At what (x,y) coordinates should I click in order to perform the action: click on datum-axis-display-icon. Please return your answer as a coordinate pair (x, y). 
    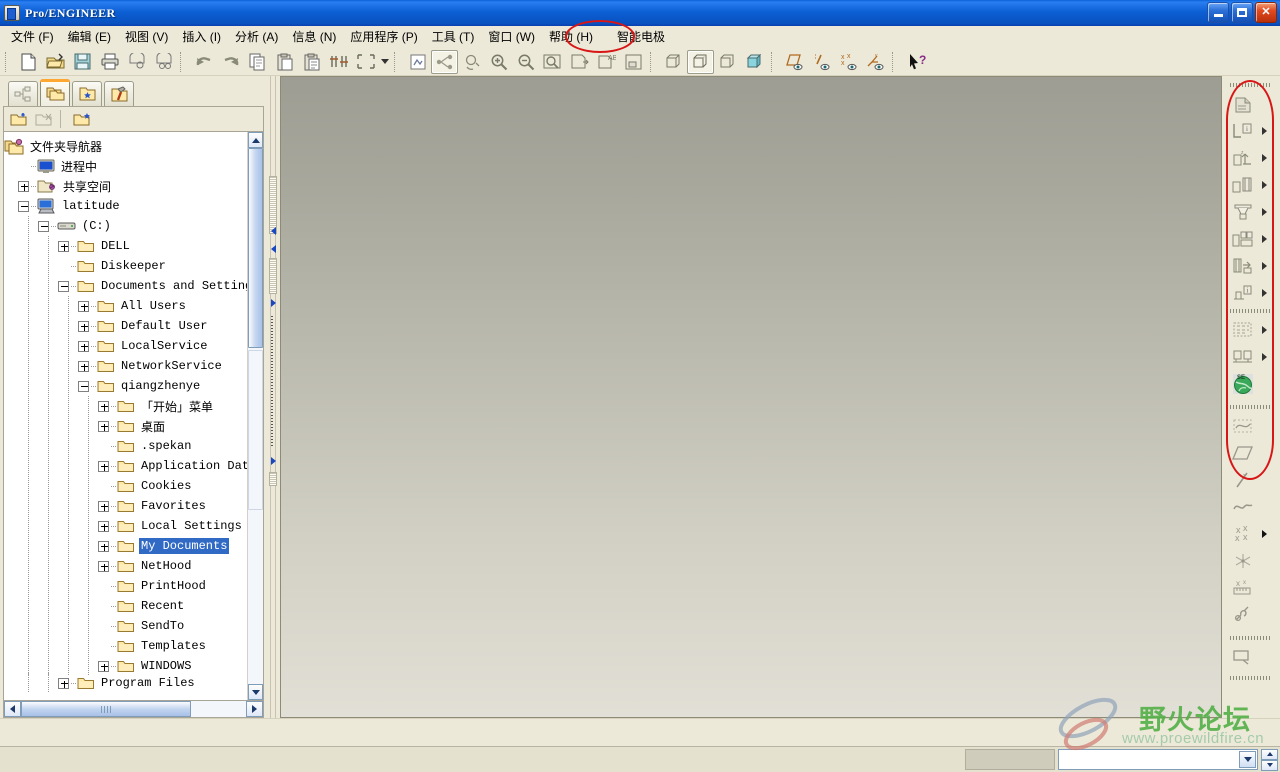
    Looking at the image, I should click on (821, 62).